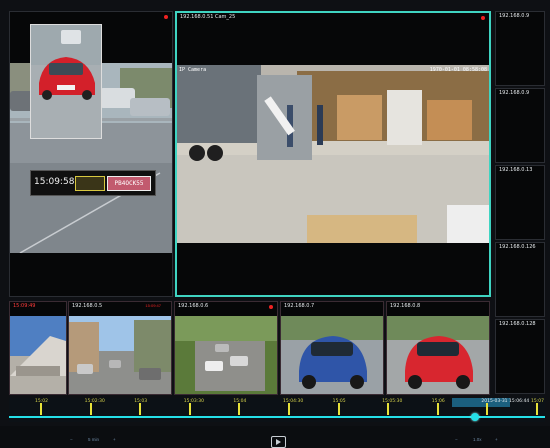 This screenshot has height=448, width=550. I want to click on camera-time: 15:09:47, so click(153, 305).